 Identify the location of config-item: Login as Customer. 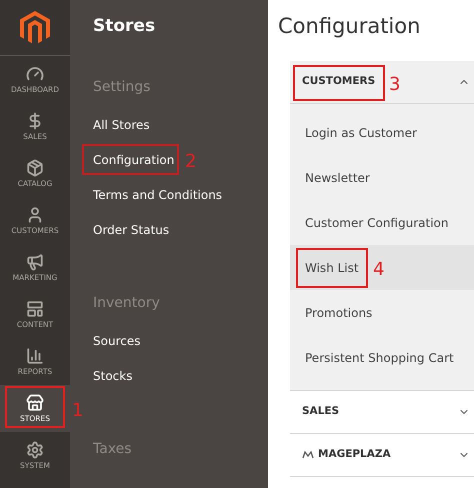
(382, 132).